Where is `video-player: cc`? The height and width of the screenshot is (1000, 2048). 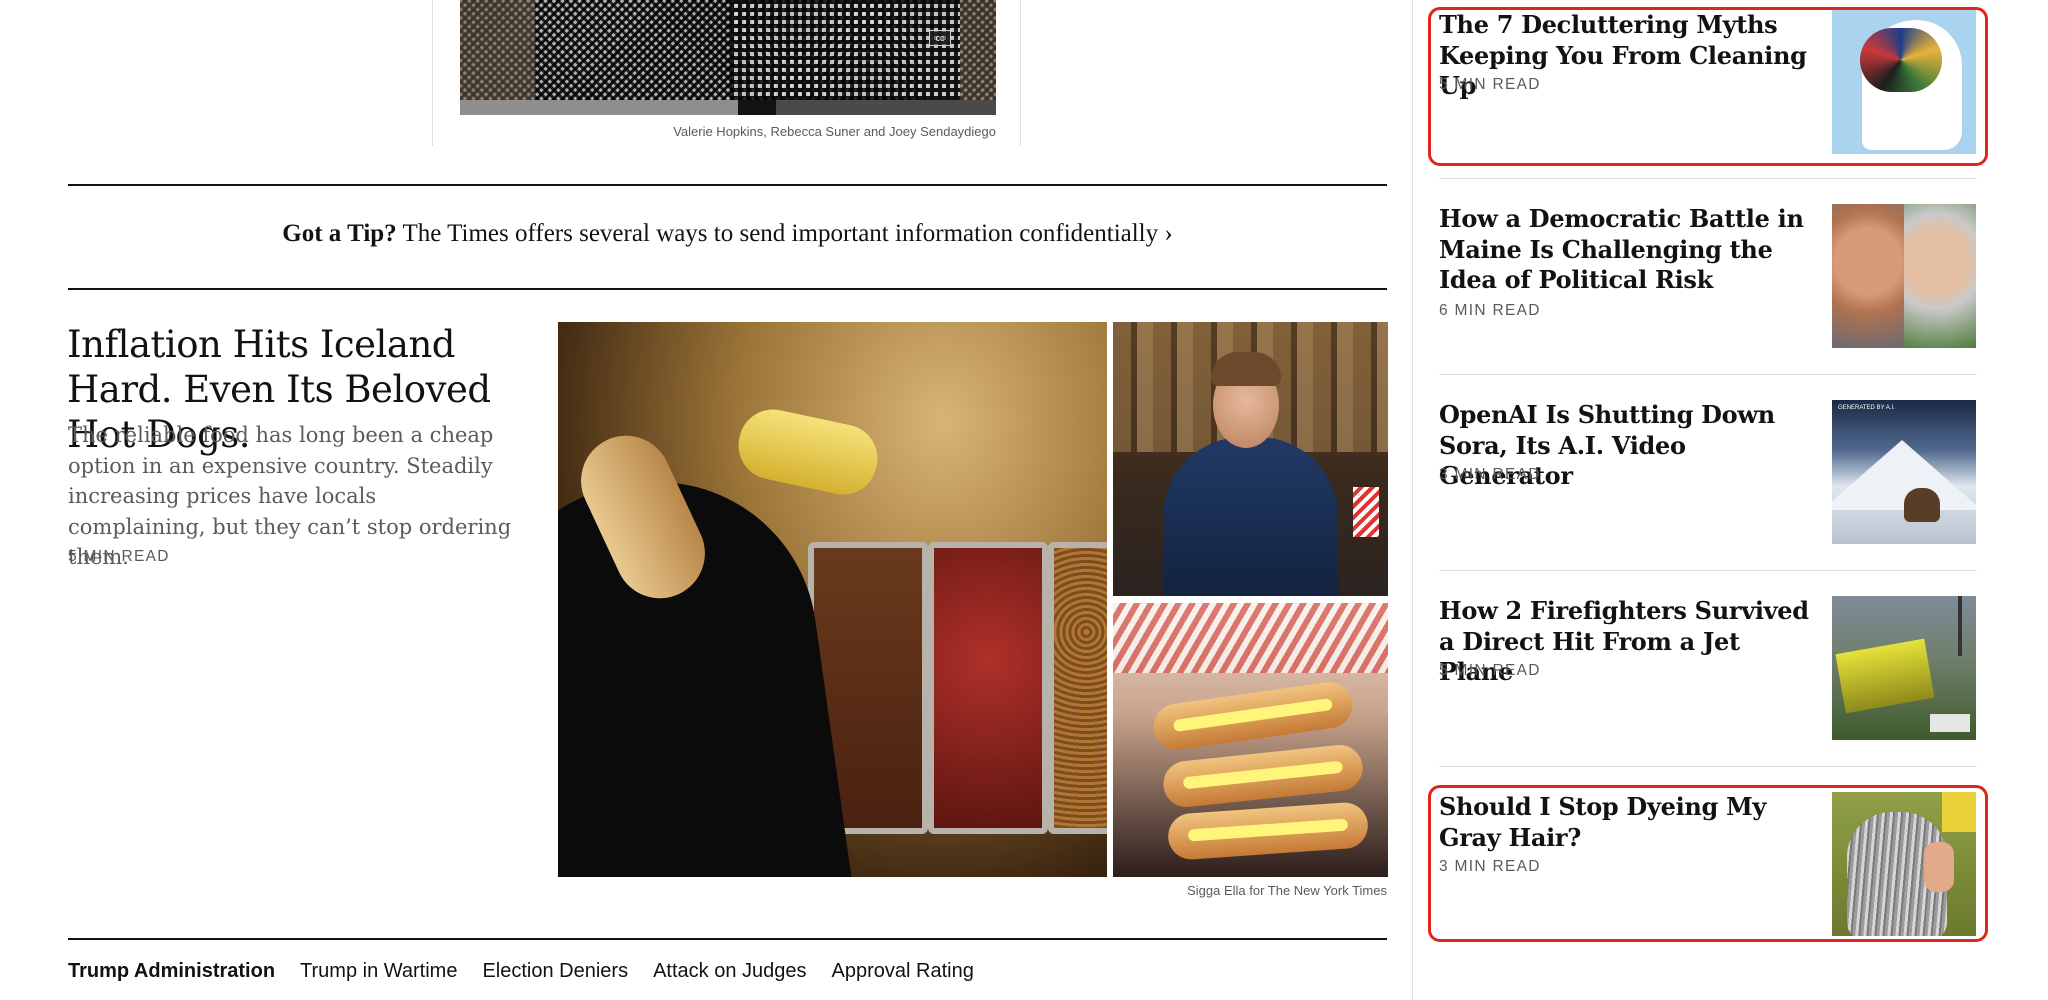
video-player: cc is located at coordinates (728, 50).